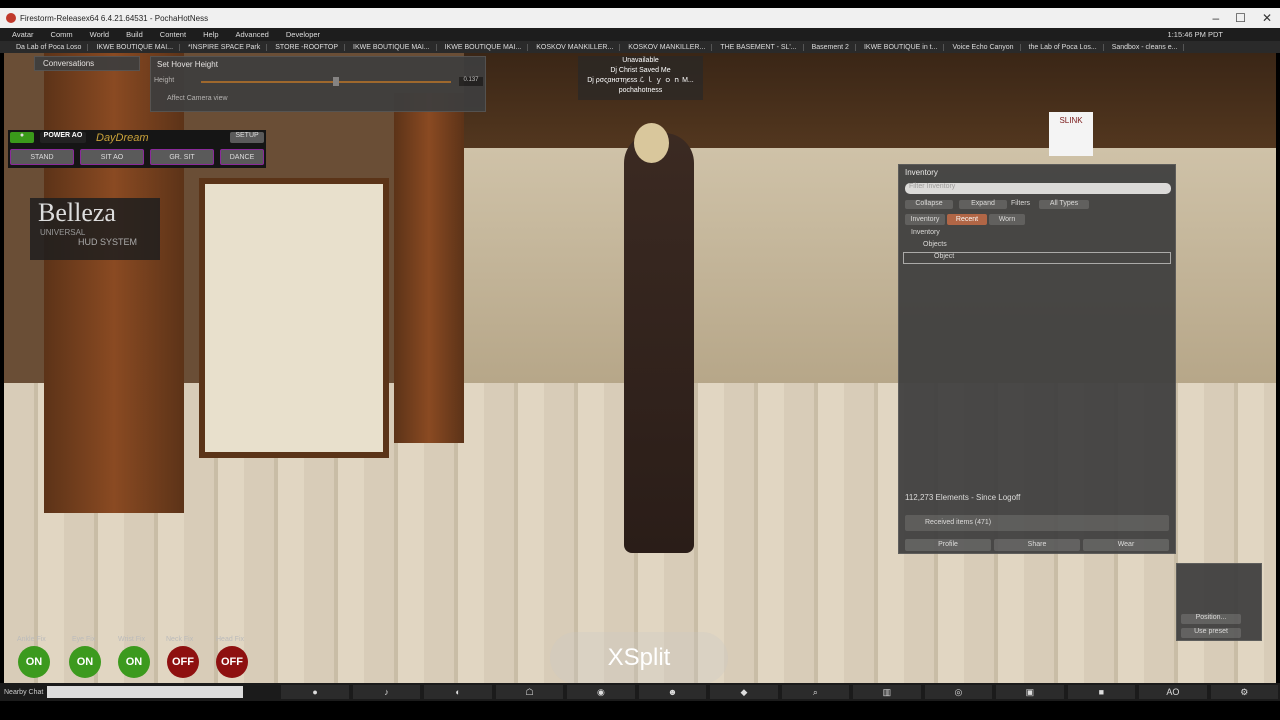 The width and height of the screenshot is (1280, 720). Describe the element at coordinates (1064, 204) in the screenshot. I see `types-dropdown: All Types` at that location.